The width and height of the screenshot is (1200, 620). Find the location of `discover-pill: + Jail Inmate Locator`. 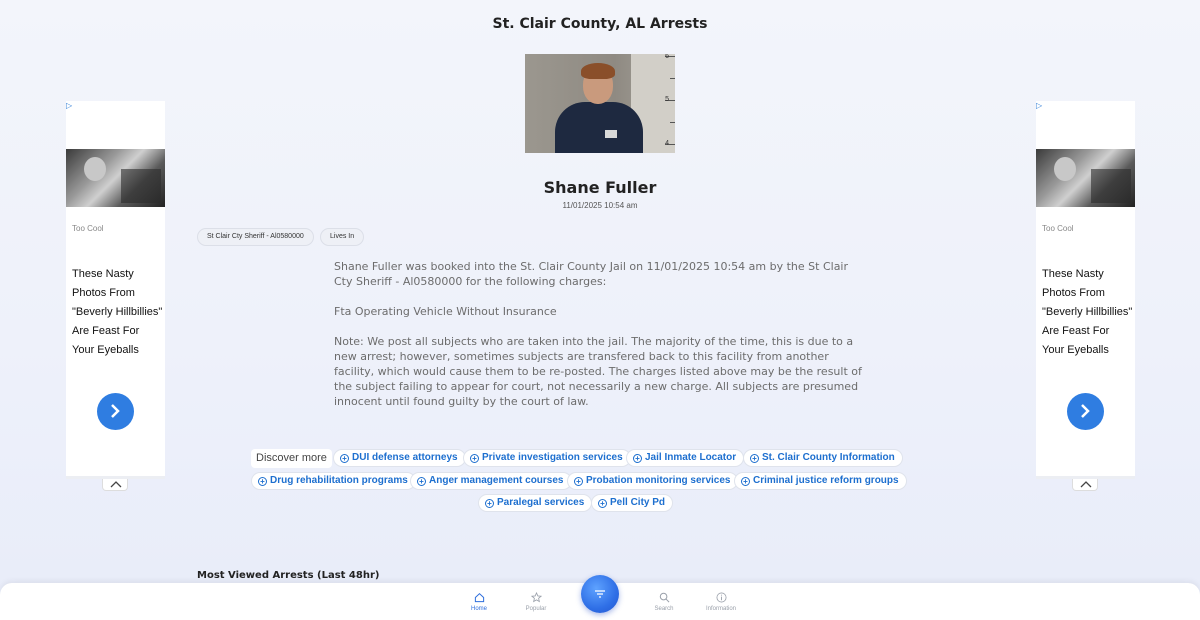

discover-pill: + Jail Inmate Locator is located at coordinates (685, 458).